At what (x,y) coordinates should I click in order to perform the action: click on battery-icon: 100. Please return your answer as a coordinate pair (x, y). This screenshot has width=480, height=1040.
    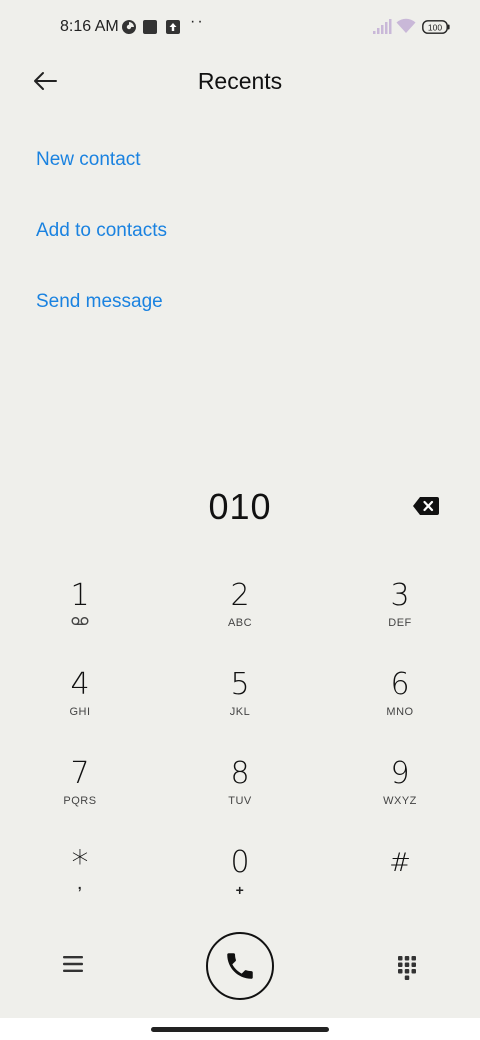
    Looking at the image, I should click on (436, 29).